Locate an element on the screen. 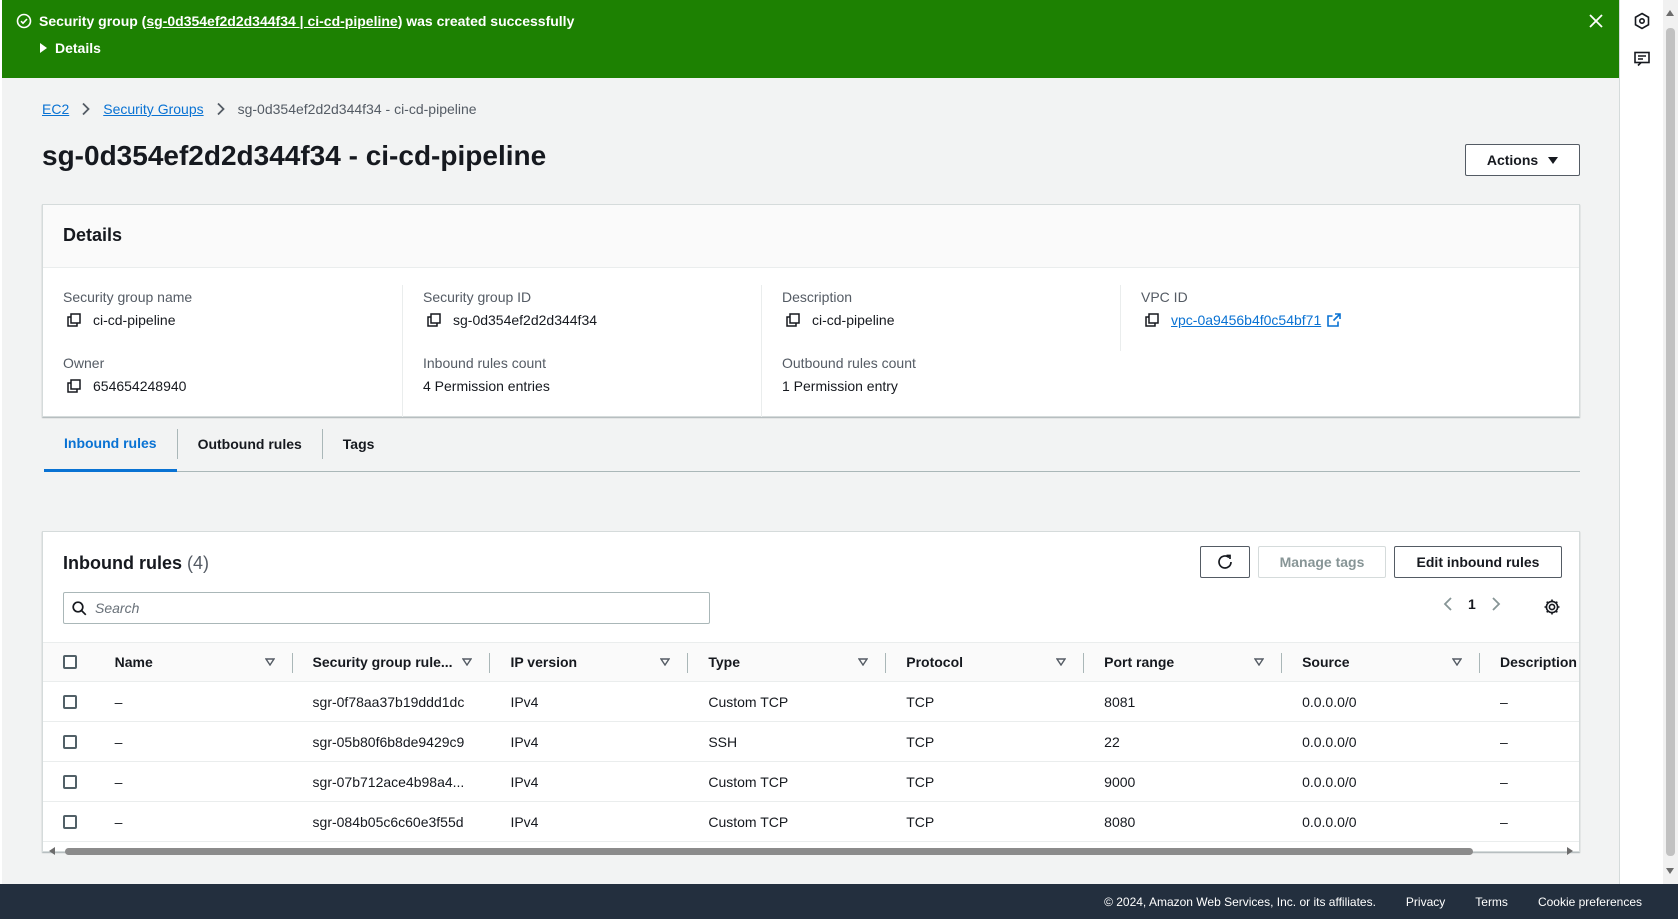 This screenshot has height=919, width=1678. column-header-type: Type is located at coordinates (787, 662).